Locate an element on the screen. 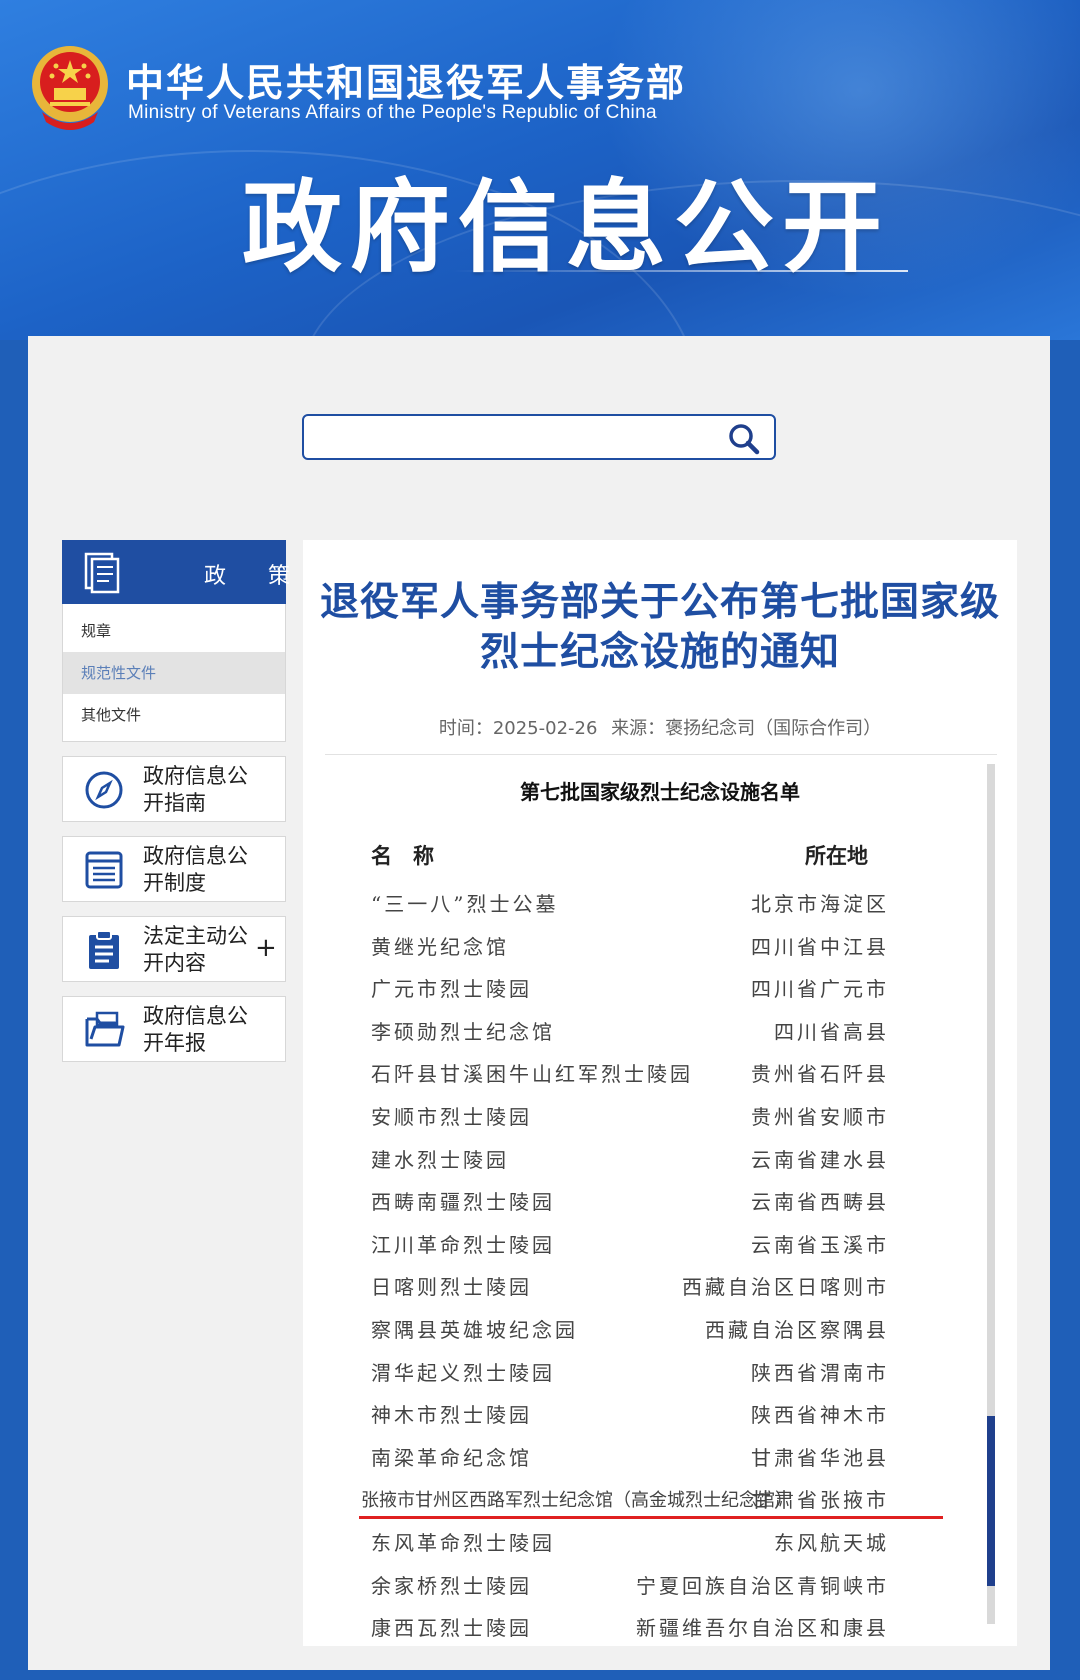 Image resolution: width=1080 pixels, height=1680 pixels. sidebar-card-label: 政府信息公开指南 is located at coordinates (195, 789).